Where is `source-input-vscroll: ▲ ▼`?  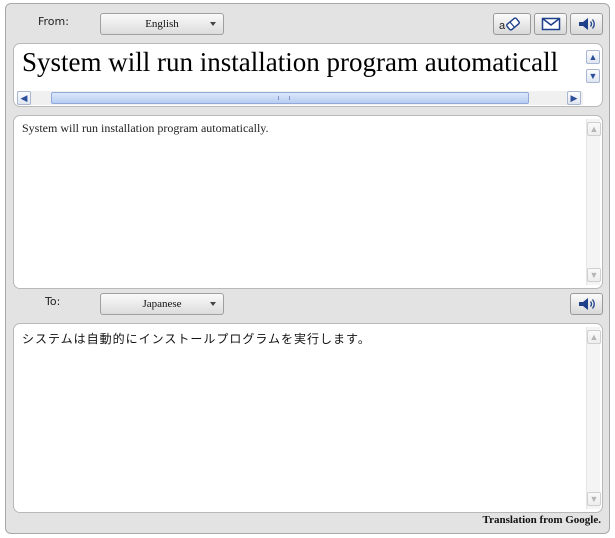
source-input-vscroll: ▲ ▼ is located at coordinates (593, 67).